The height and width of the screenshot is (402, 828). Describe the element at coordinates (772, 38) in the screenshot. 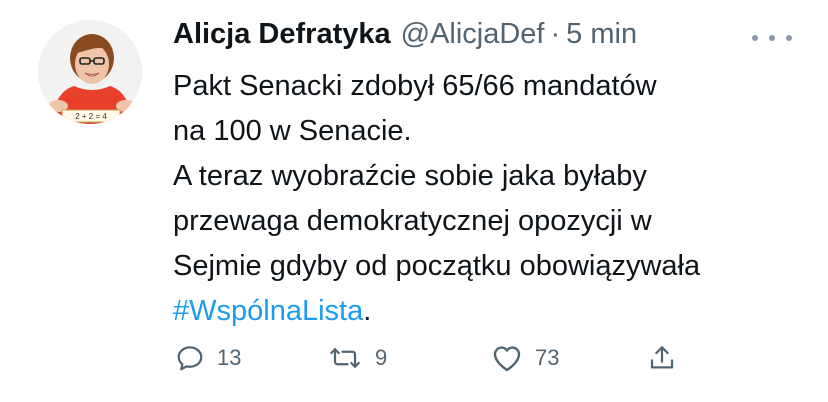

I see `more-icon` at that location.